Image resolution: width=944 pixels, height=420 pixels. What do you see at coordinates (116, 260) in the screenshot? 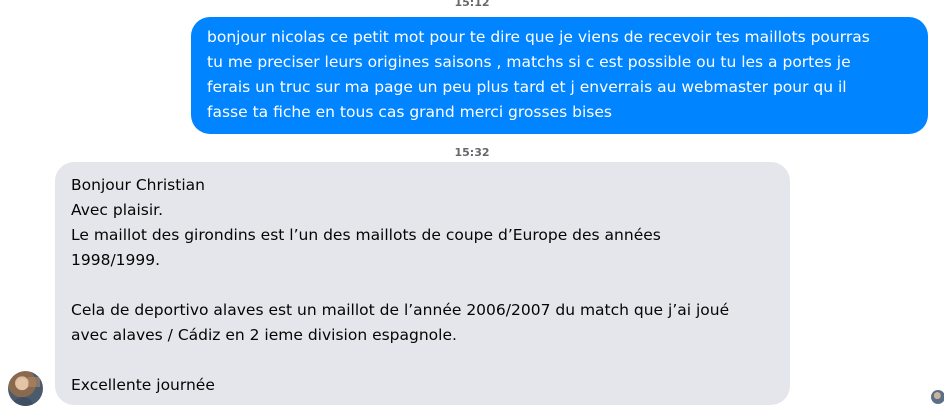
I see `message-line: 1998/1999.` at bounding box center [116, 260].